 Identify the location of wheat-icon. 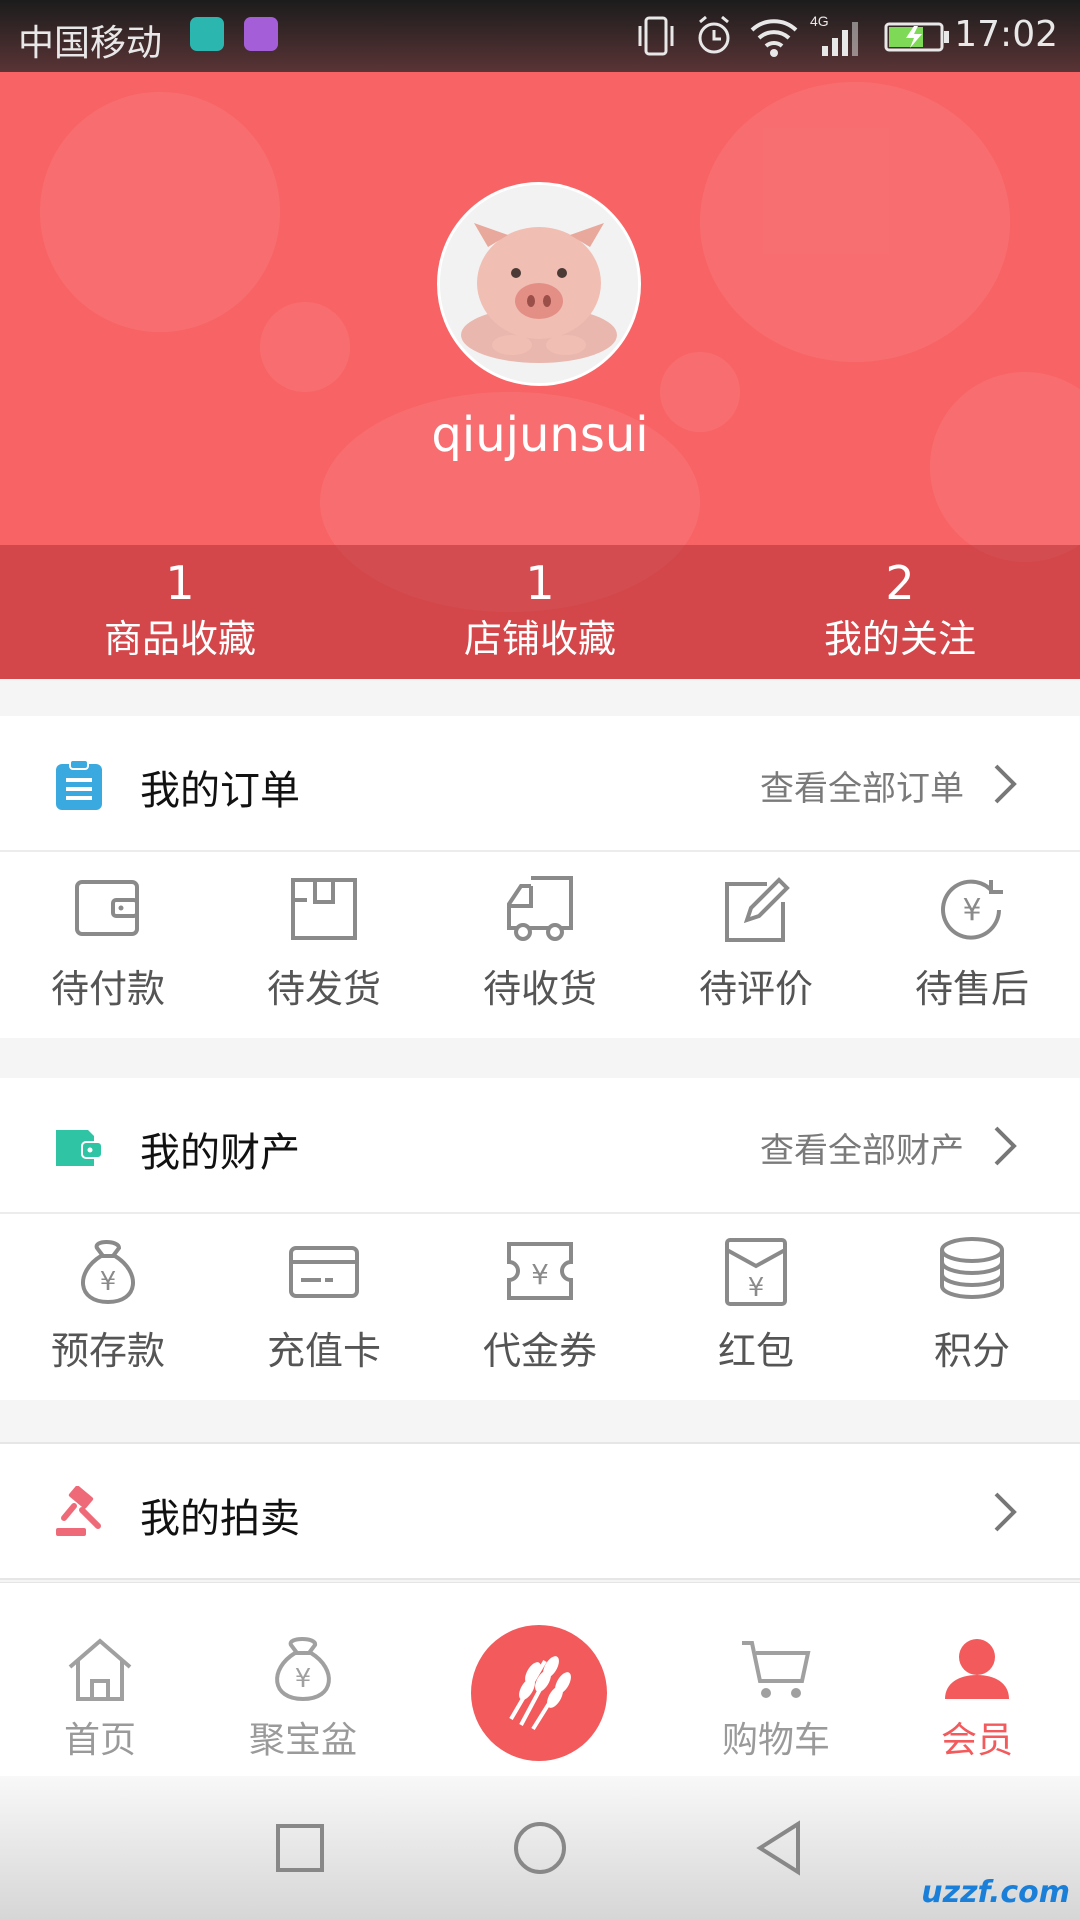
(540, 1693).